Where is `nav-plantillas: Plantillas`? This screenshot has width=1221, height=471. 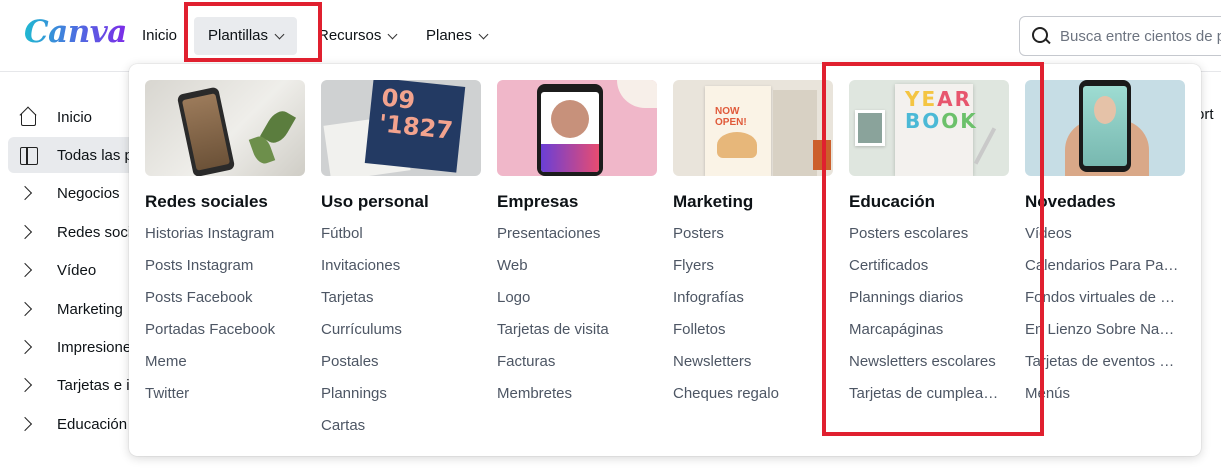 nav-plantillas: Plantillas is located at coordinates (246, 36).